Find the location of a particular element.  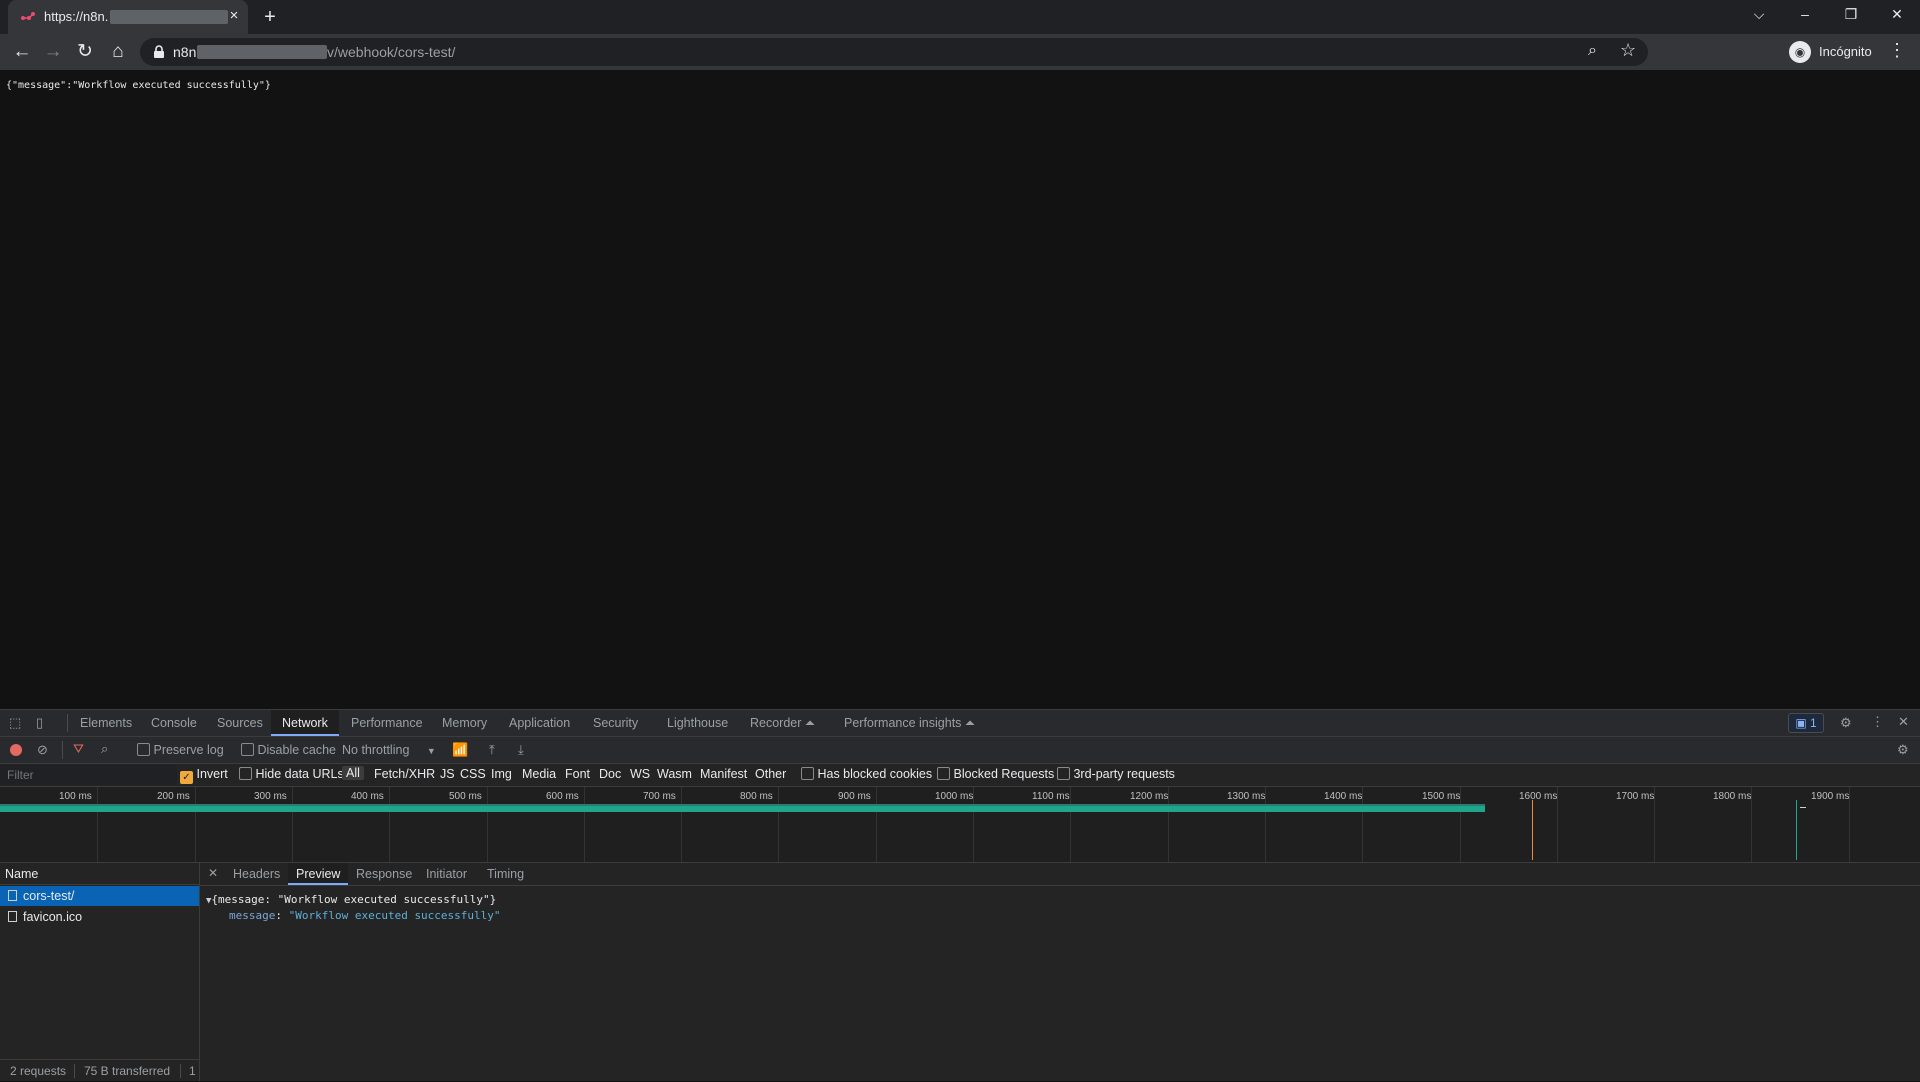

search-icon: ⌕ is located at coordinates (104, 749).